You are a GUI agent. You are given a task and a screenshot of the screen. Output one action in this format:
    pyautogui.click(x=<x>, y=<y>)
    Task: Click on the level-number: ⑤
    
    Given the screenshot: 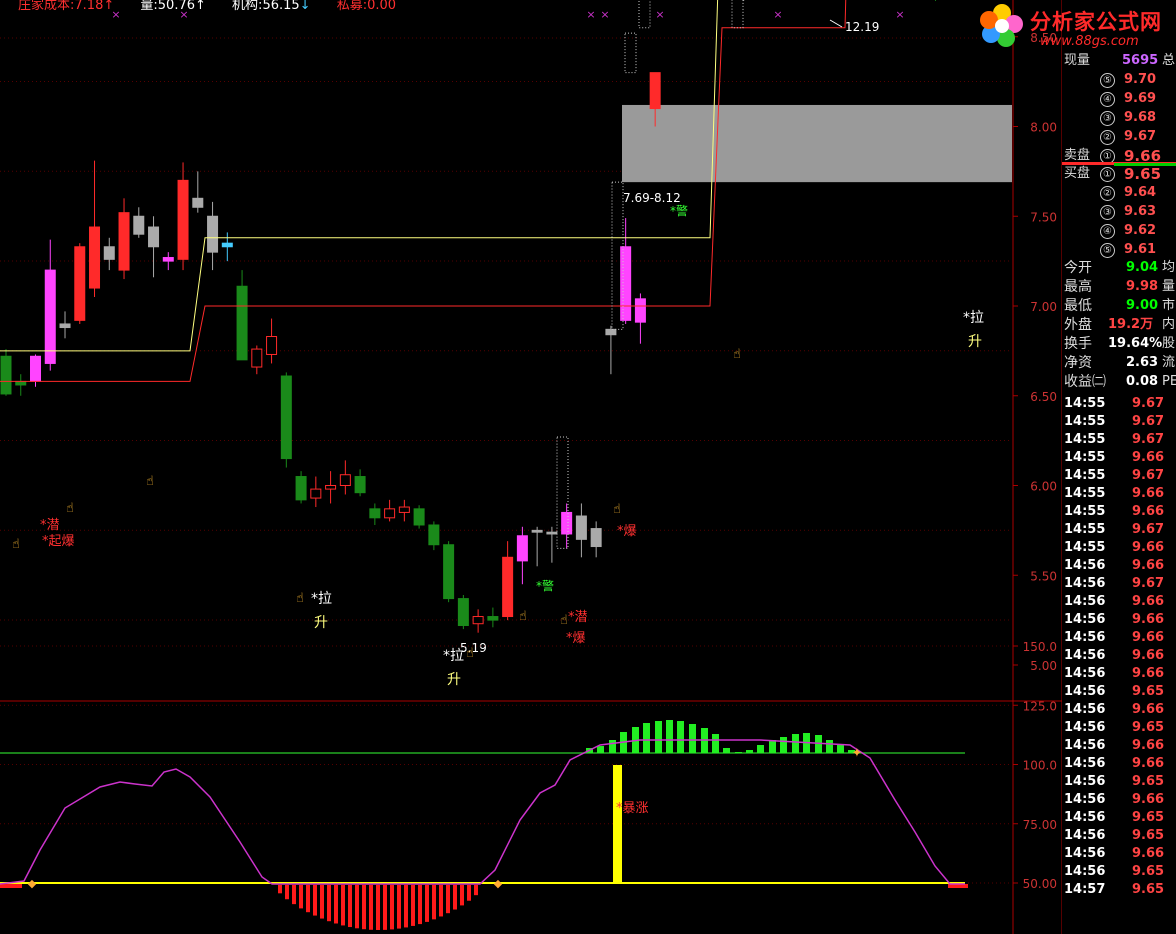 What is the action you would take?
    pyautogui.click(x=1107, y=80)
    